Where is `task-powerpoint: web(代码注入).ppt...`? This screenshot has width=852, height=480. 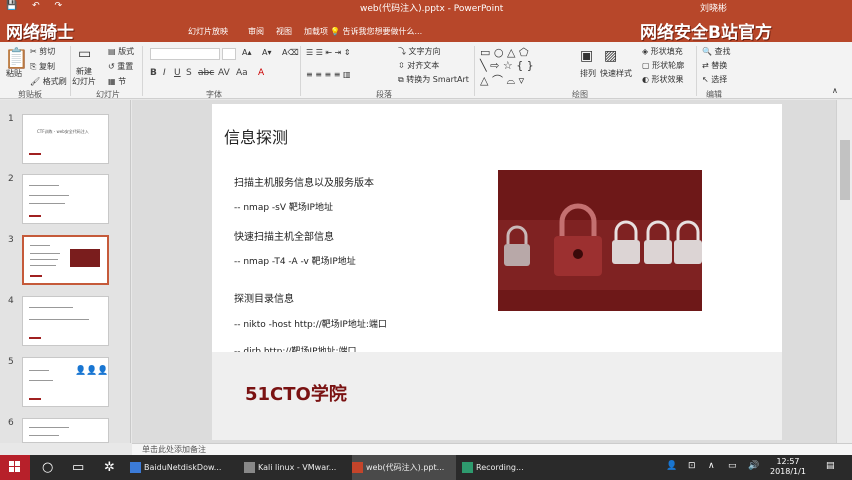
task-powerpoint: web(代码注入).ppt... is located at coordinates (404, 467).